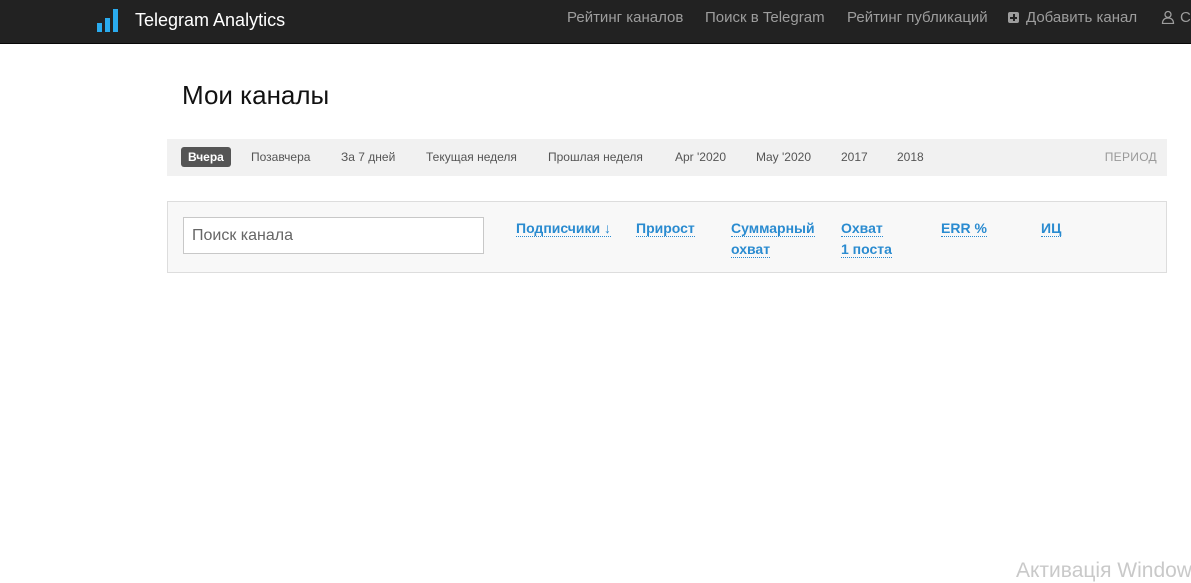 This screenshot has height=583, width=1191. I want to click on sort-subscribers: Подписчики ↓, so click(564, 228).